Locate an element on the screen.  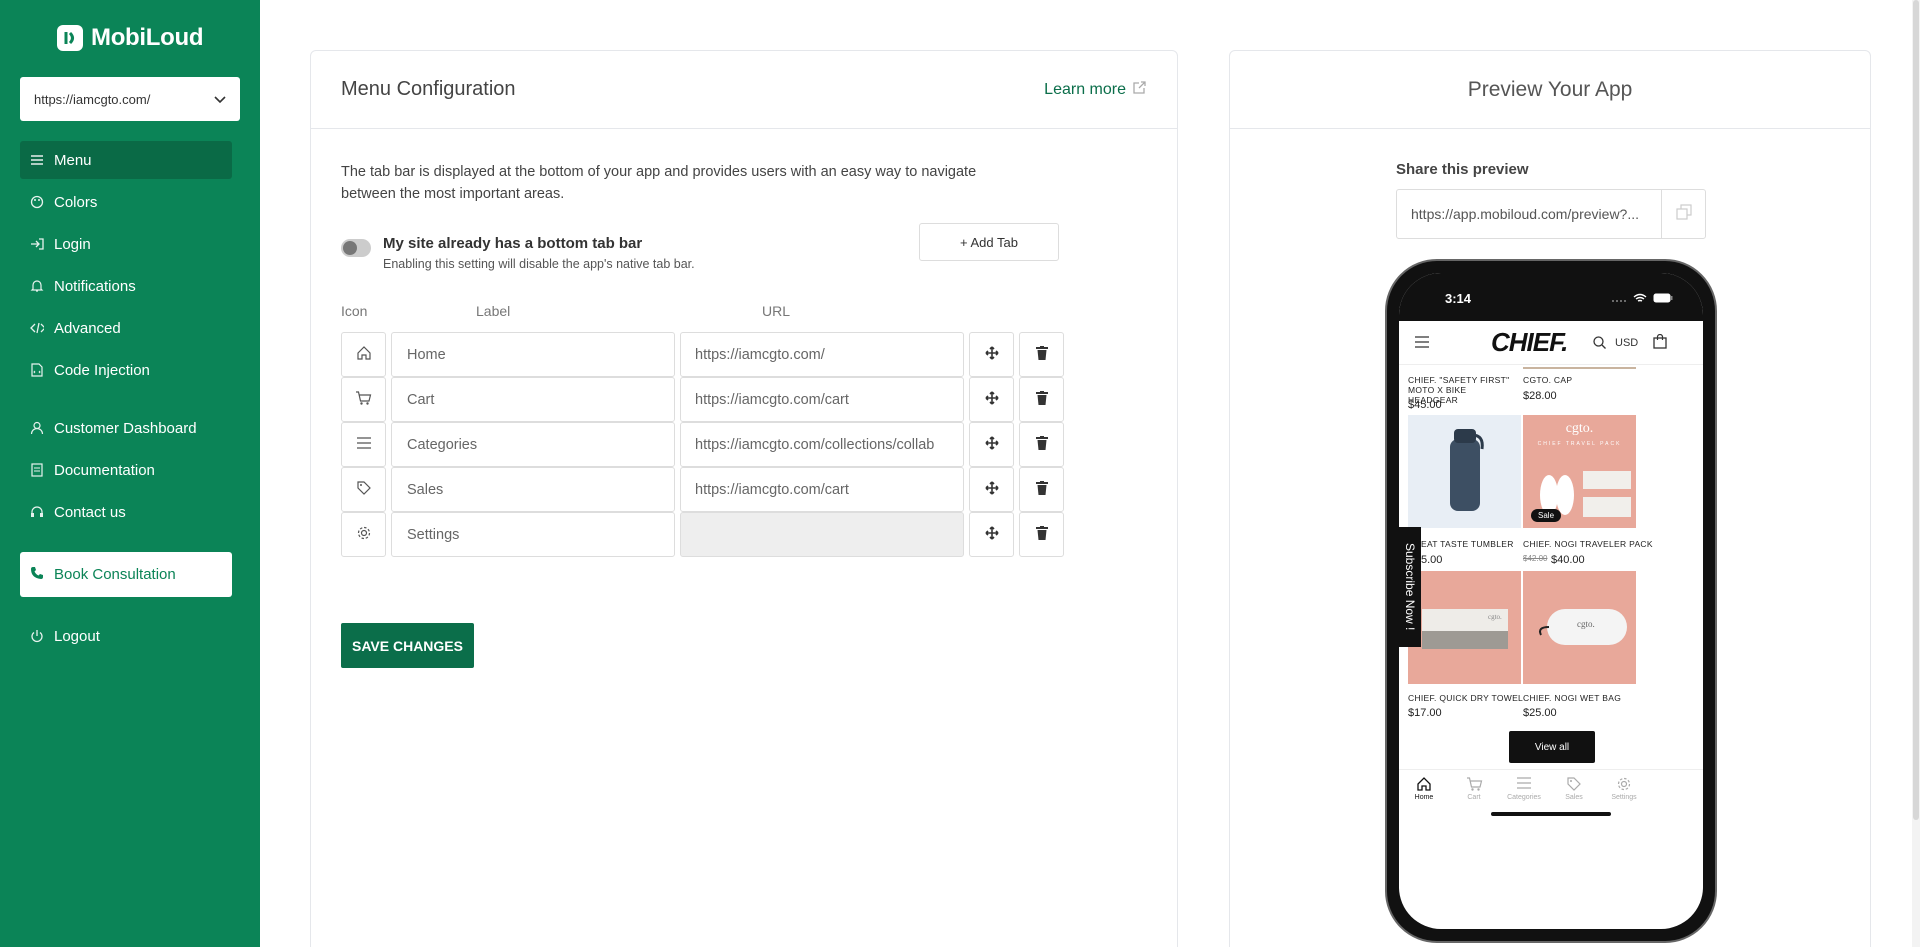
cart-icon is located at coordinates (363, 400).